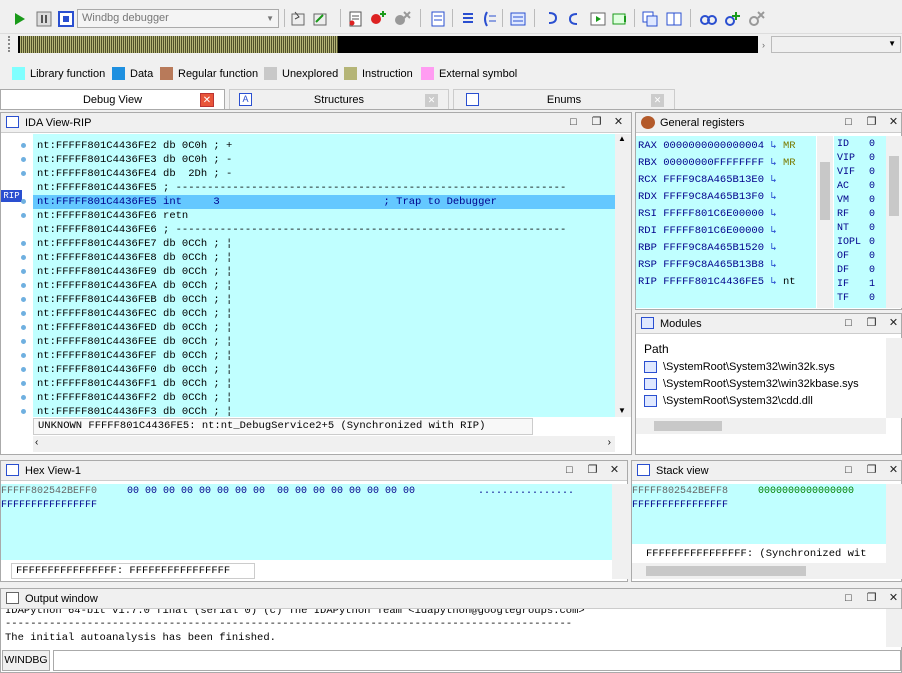  Describe the element at coordinates (856, 257) in the screenshot. I see `flag-row: OF 0` at that location.